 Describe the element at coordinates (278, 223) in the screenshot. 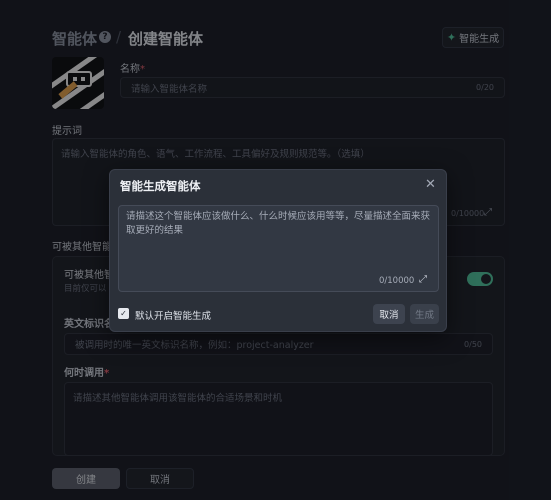

I see `modal-placeholder: 请描述这个智能体应该做什么、什么时候应该用等等，尽量描述全面来获取更好的结果` at that location.